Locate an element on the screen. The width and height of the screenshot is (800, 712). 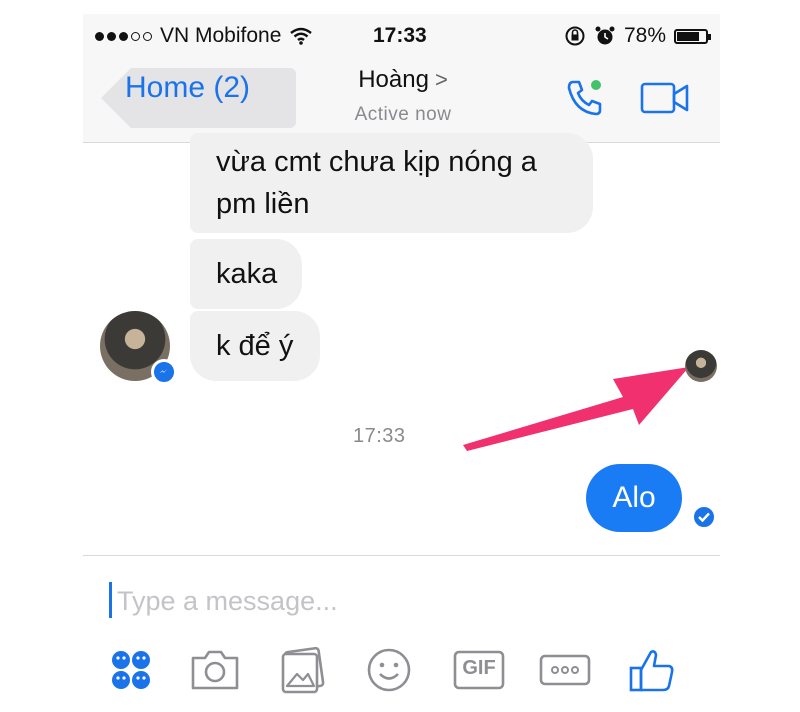
incoming-message: kaka is located at coordinates (246, 274).